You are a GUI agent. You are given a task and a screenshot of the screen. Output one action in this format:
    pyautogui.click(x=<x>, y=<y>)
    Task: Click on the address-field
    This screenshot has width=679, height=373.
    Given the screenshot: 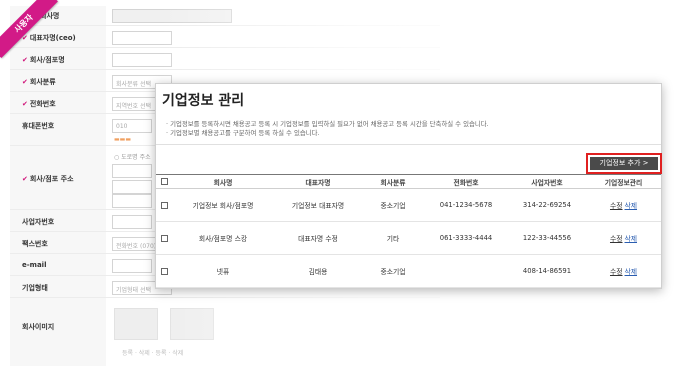 What is the action you would take?
    pyautogui.click(x=132, y=187)
    